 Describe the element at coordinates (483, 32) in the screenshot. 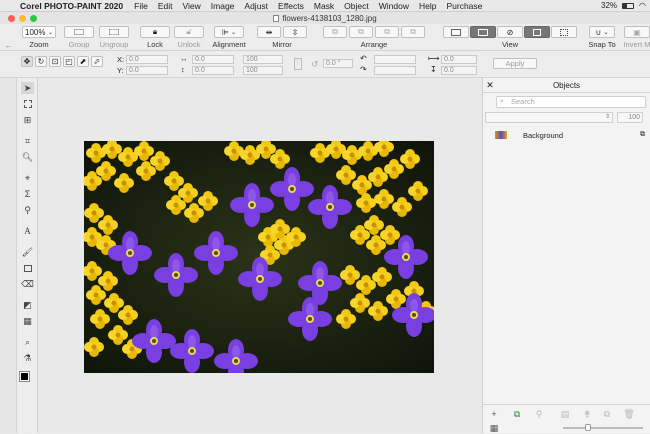

I see `view-rulers-button` at that location.